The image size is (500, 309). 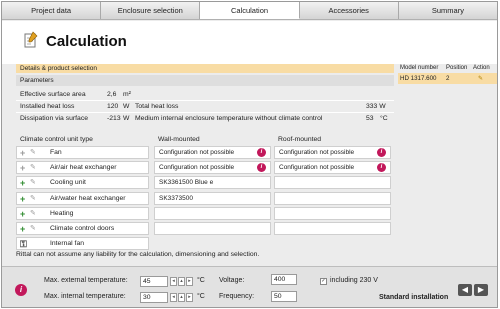 What do you see at coordinates (232, 280) in the screenshot?
I see `voltage-label: Voltage:` at bounding box center [232, 280].